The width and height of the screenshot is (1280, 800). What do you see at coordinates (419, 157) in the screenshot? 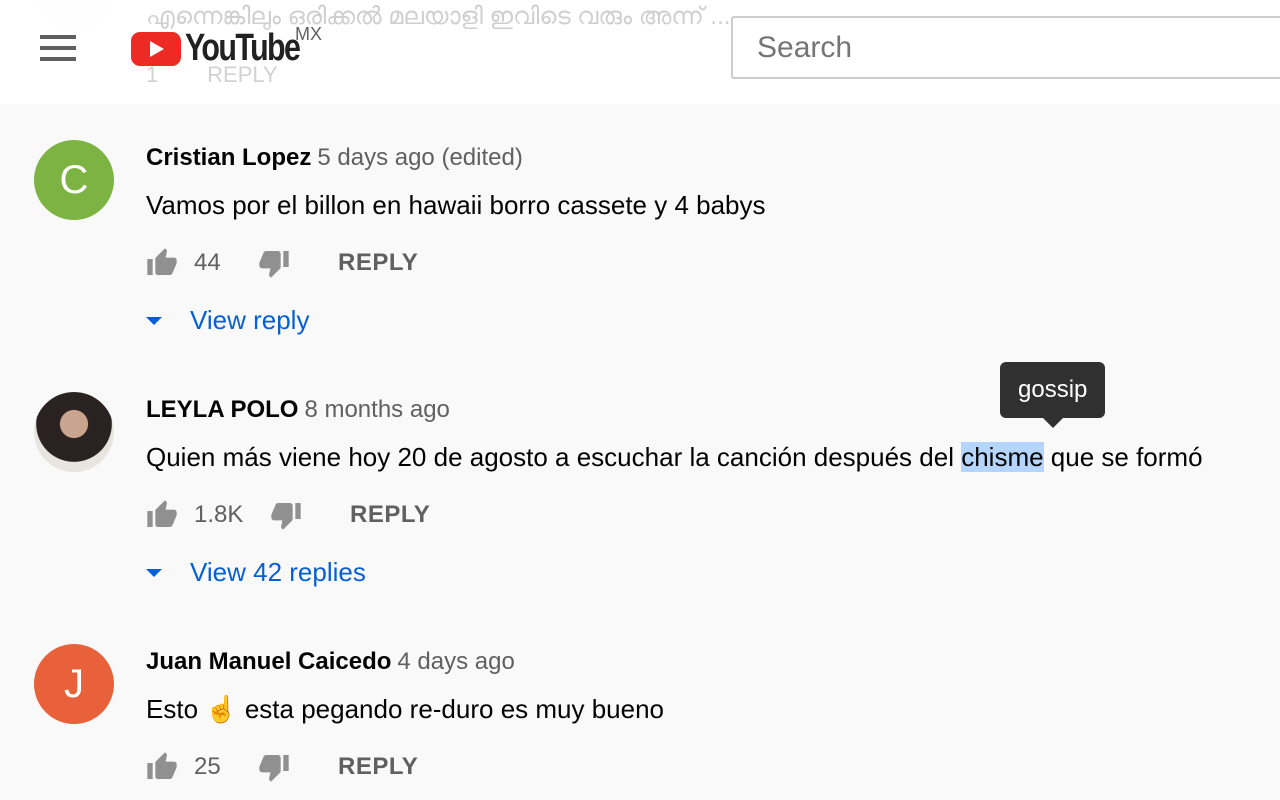
I see `timestamp: 5 days ago (edited)` at bounding box center [419, 157].